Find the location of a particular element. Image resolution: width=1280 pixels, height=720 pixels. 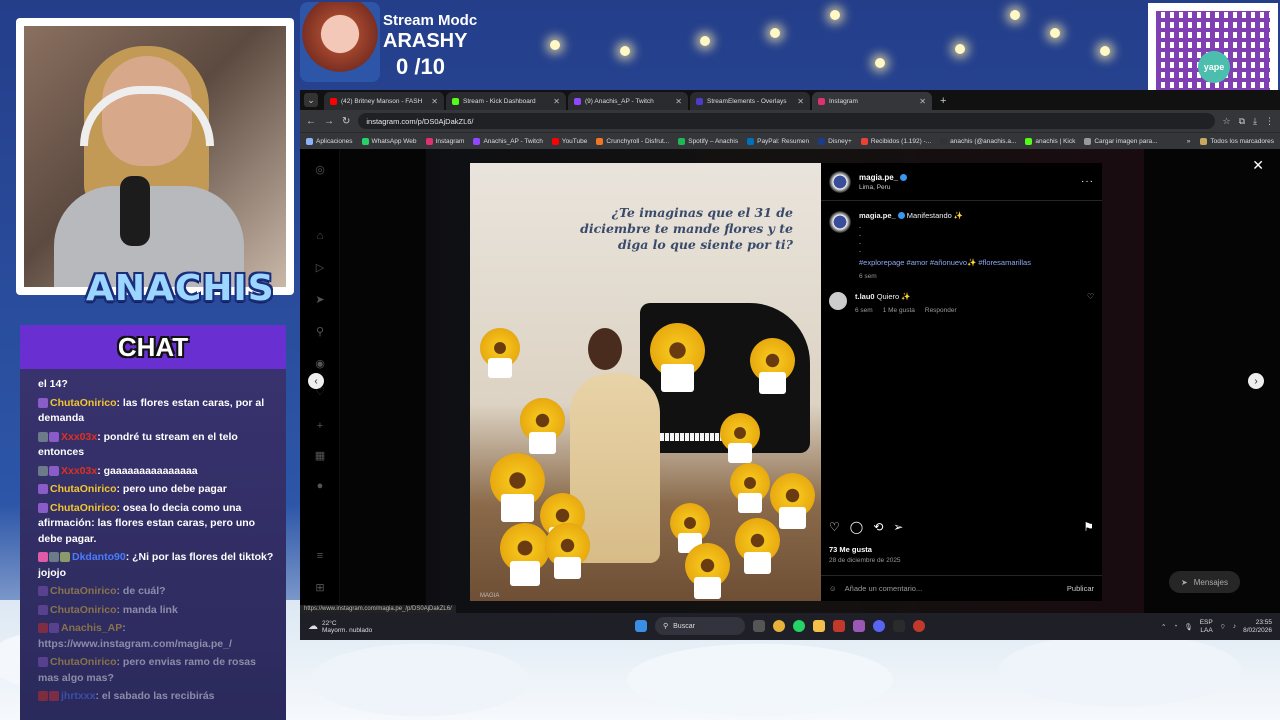

all-bookmarks-button: Todos los marcadores is located at coordinates (1237, 141).